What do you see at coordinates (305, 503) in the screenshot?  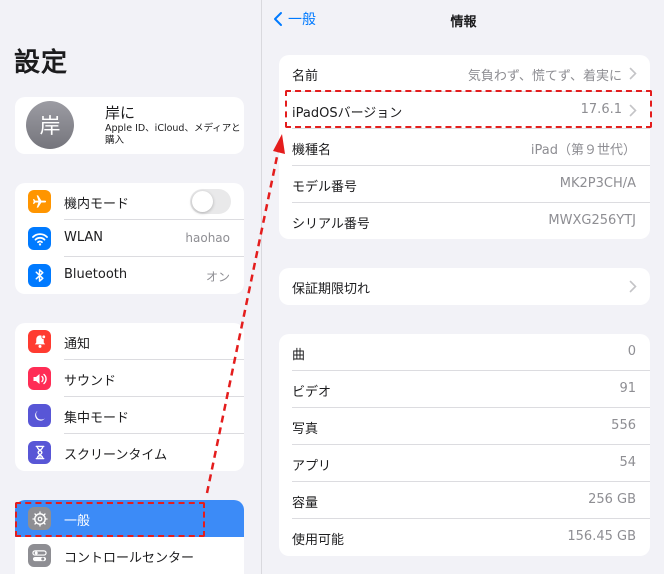 I see `row-label: 容量` at bounding box center [305, 503].